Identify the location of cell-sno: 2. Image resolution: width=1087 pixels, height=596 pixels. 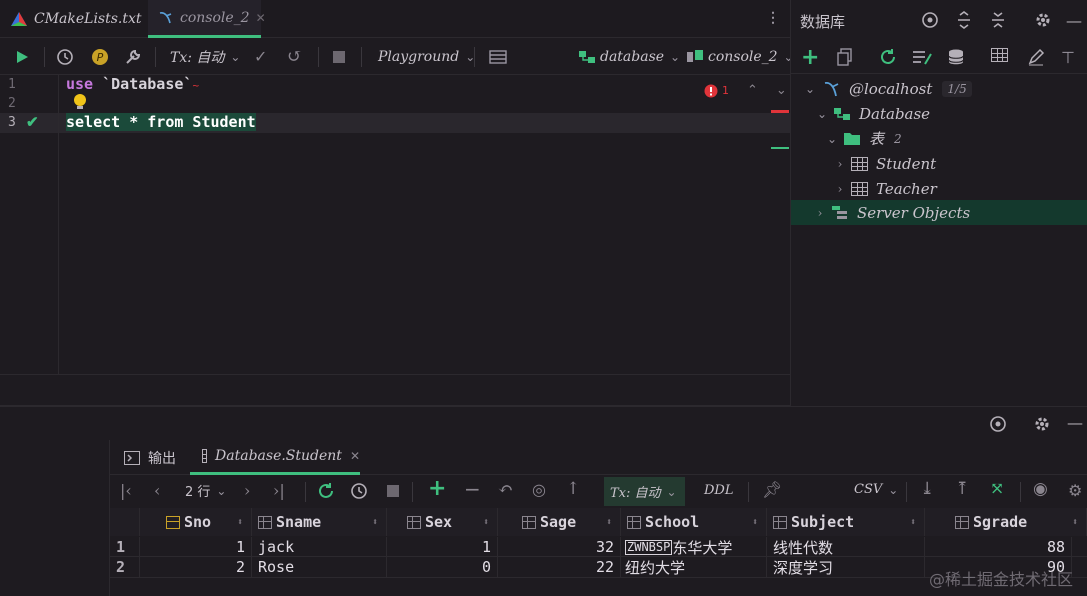
(196, 567).